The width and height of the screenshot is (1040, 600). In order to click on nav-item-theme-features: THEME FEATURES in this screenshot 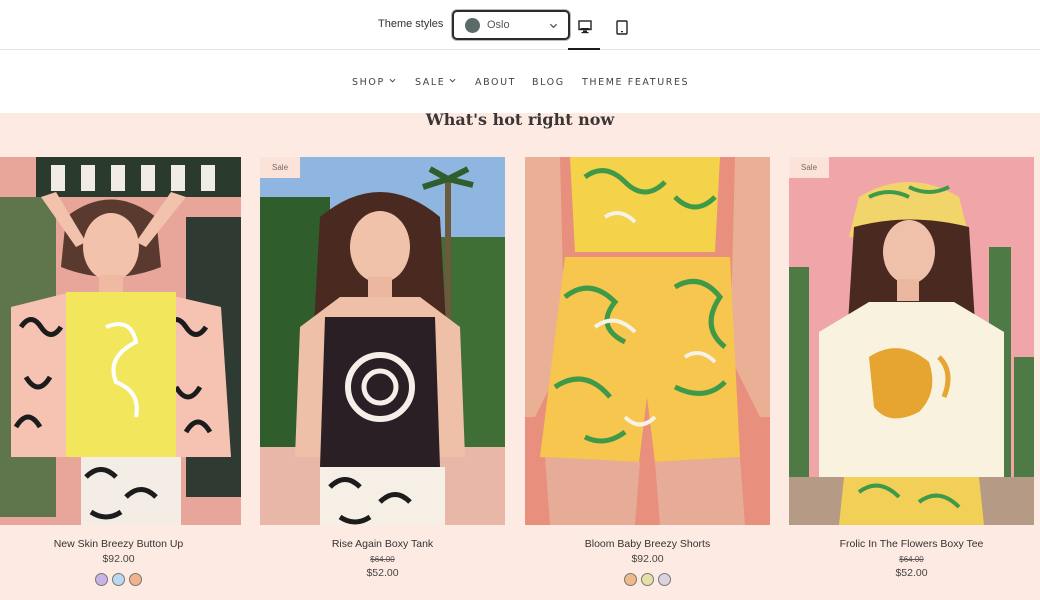, I will do `click(635, 82)`.